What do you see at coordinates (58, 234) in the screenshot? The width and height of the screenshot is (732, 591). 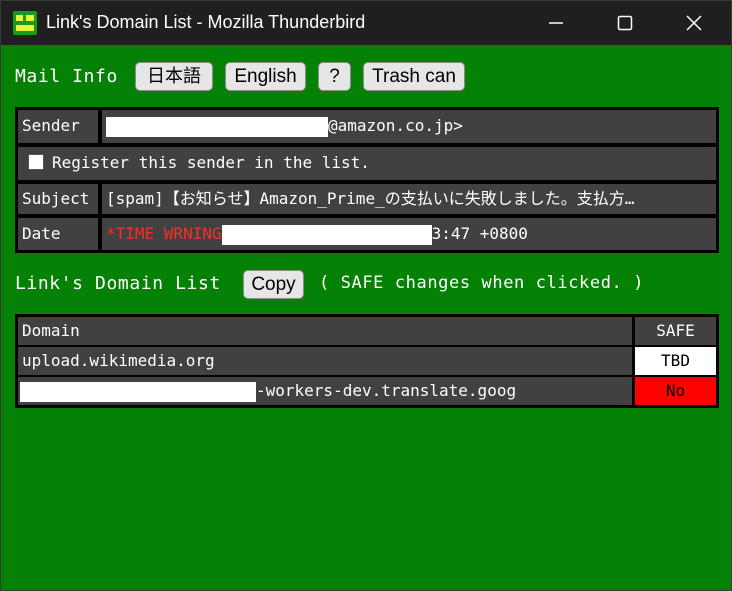 I see `date-label: Date` at bounding box center [58, 234].